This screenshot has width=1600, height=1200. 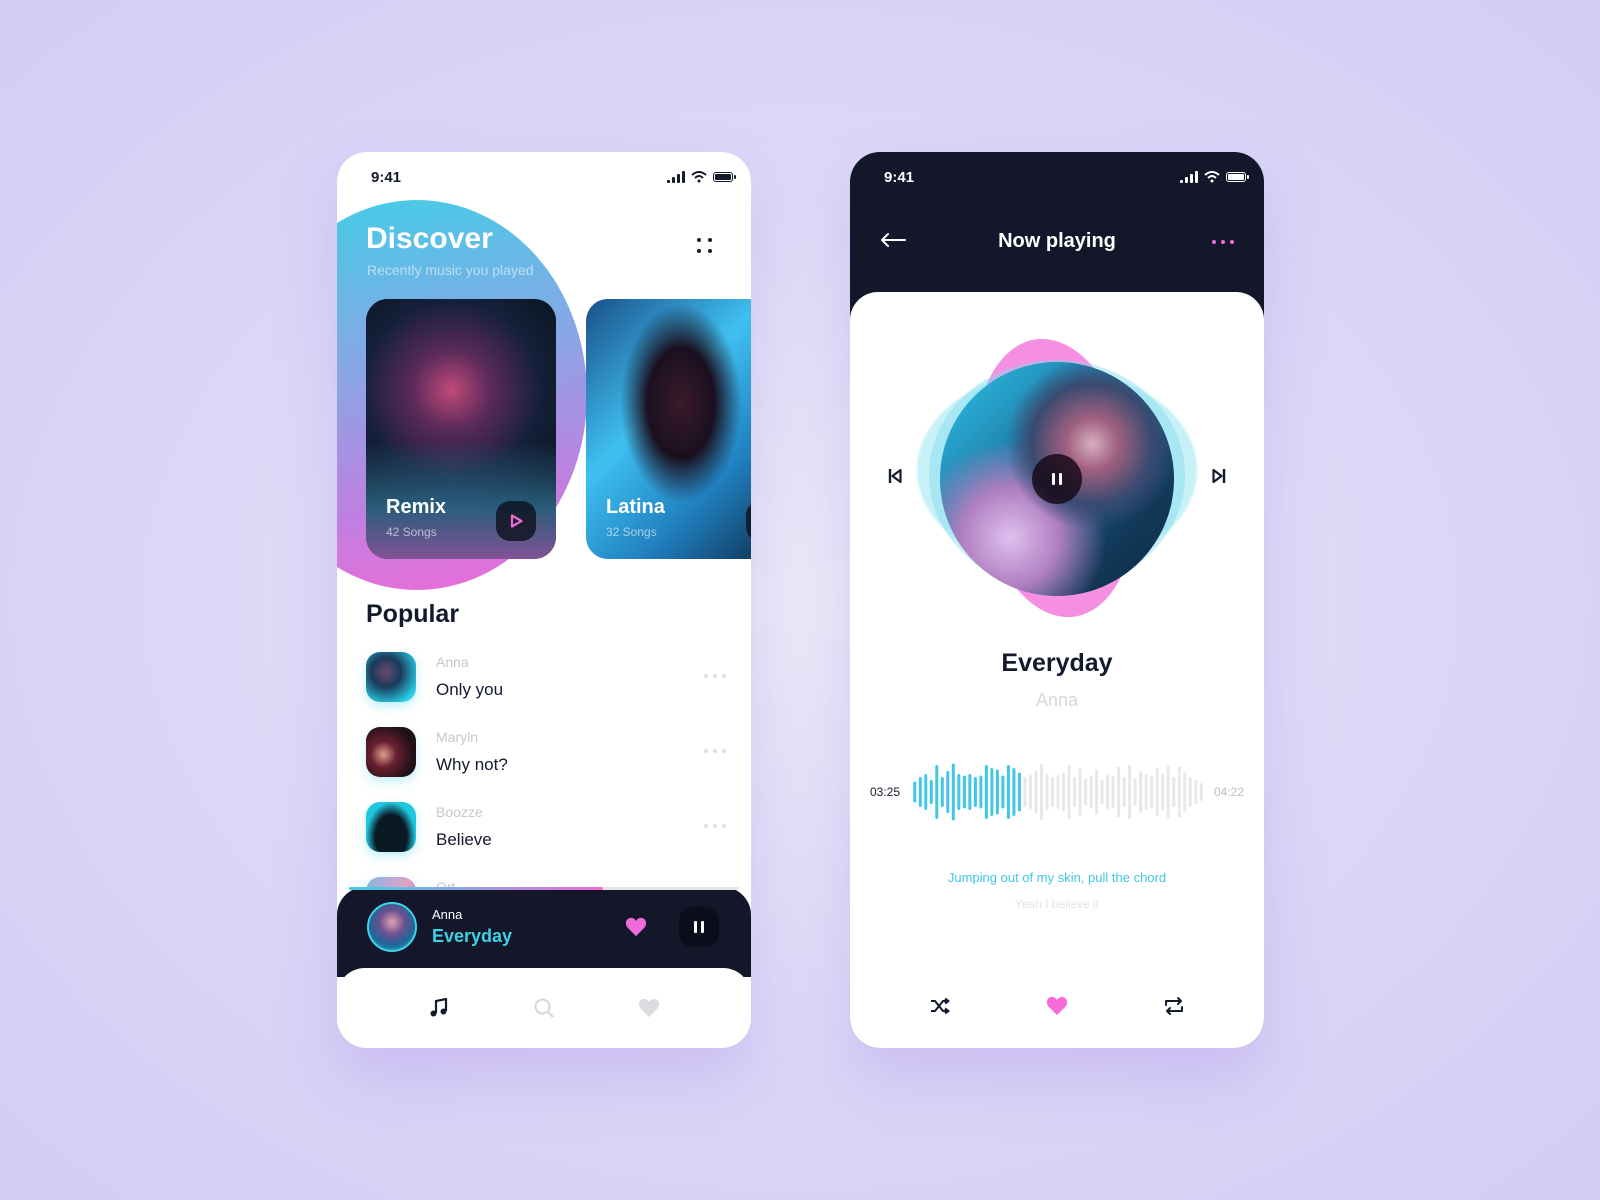 I want to click on play-button, so click(x=516, y=521).